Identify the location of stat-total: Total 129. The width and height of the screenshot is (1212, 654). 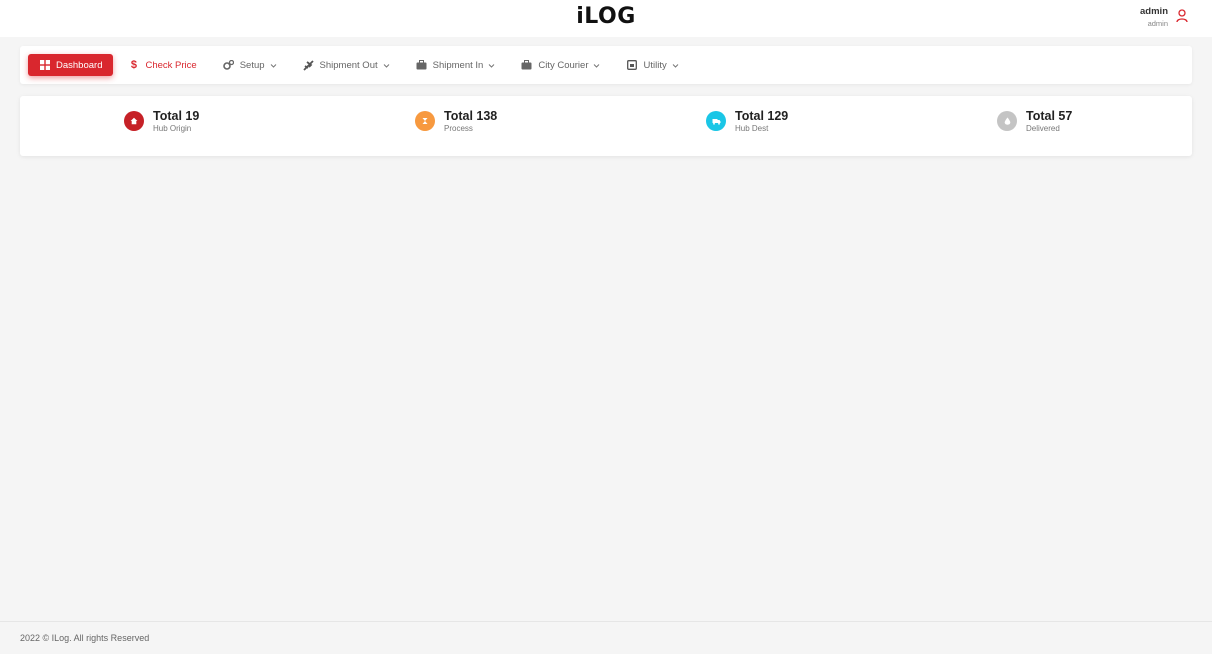
(762, 116).